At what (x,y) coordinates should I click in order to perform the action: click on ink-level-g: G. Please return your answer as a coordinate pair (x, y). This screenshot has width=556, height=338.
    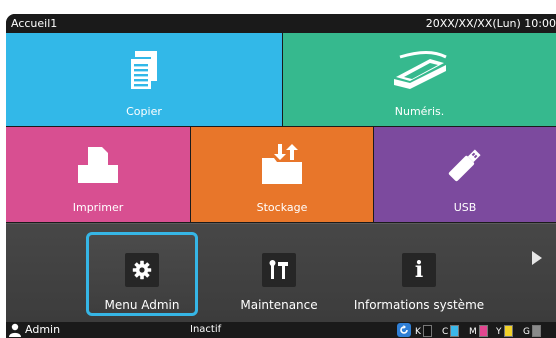
    Looking at the image, I should click on (532, 331).